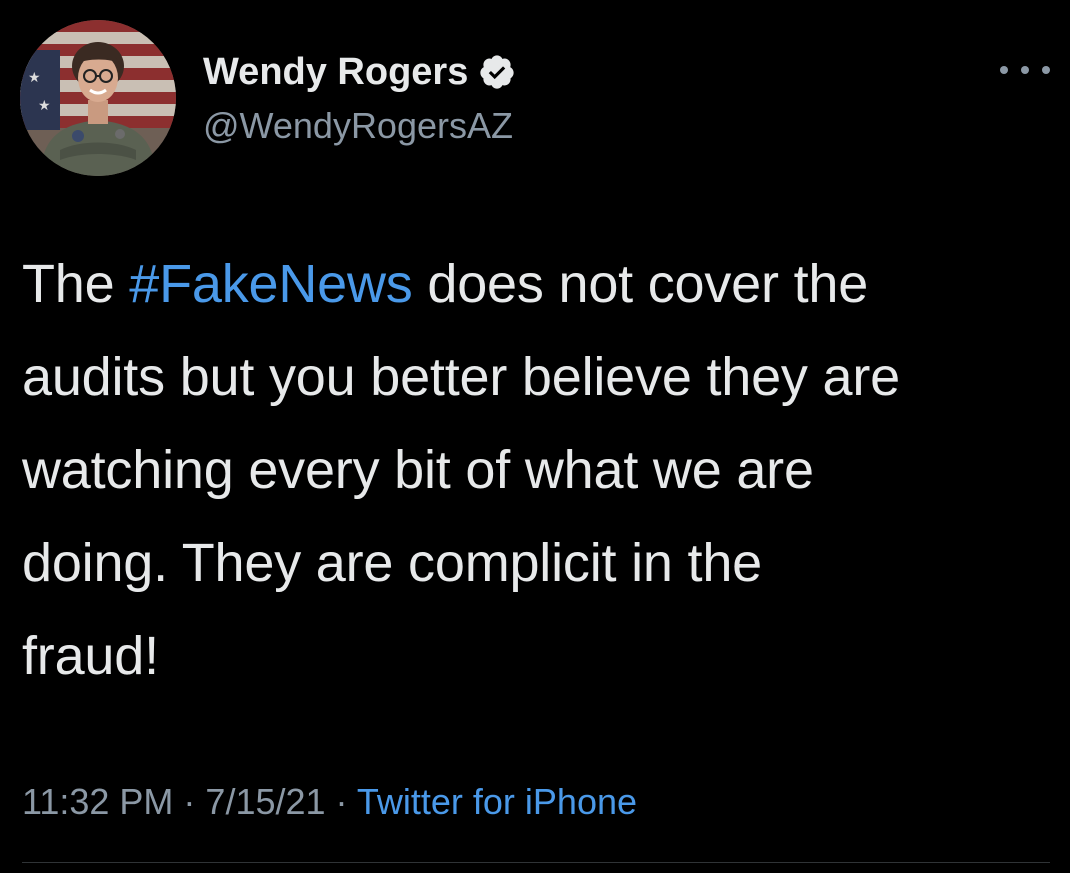  I want to click on verified-badge-icon, so click(497, 72).